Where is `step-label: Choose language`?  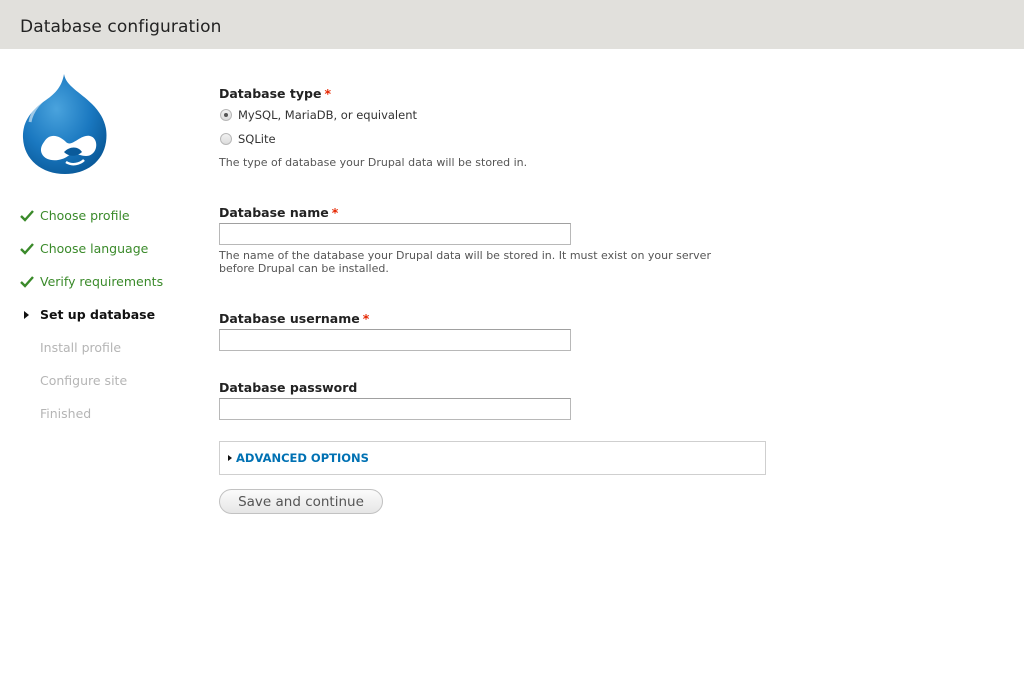 step-label: Choose language is located at coordinates (94, 248).